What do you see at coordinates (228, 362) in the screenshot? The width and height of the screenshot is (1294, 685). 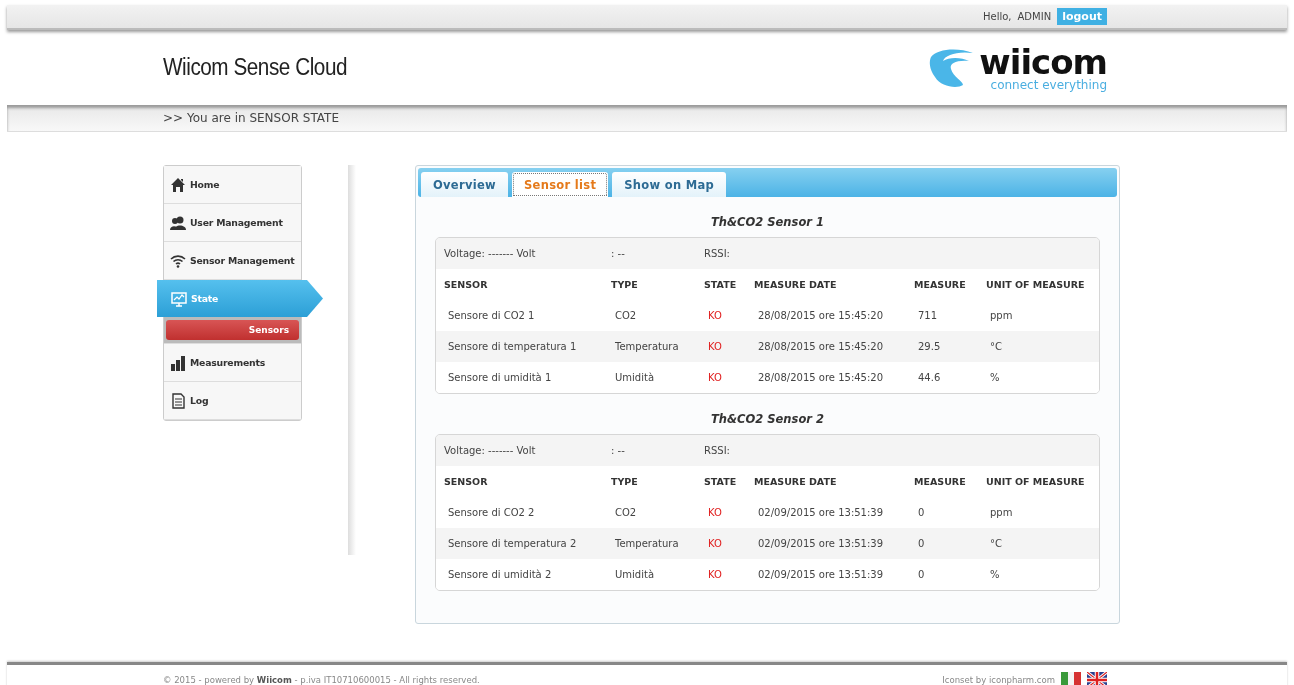 I see `sidebar-item-label: Measurements` at bounding box center [228, 362].